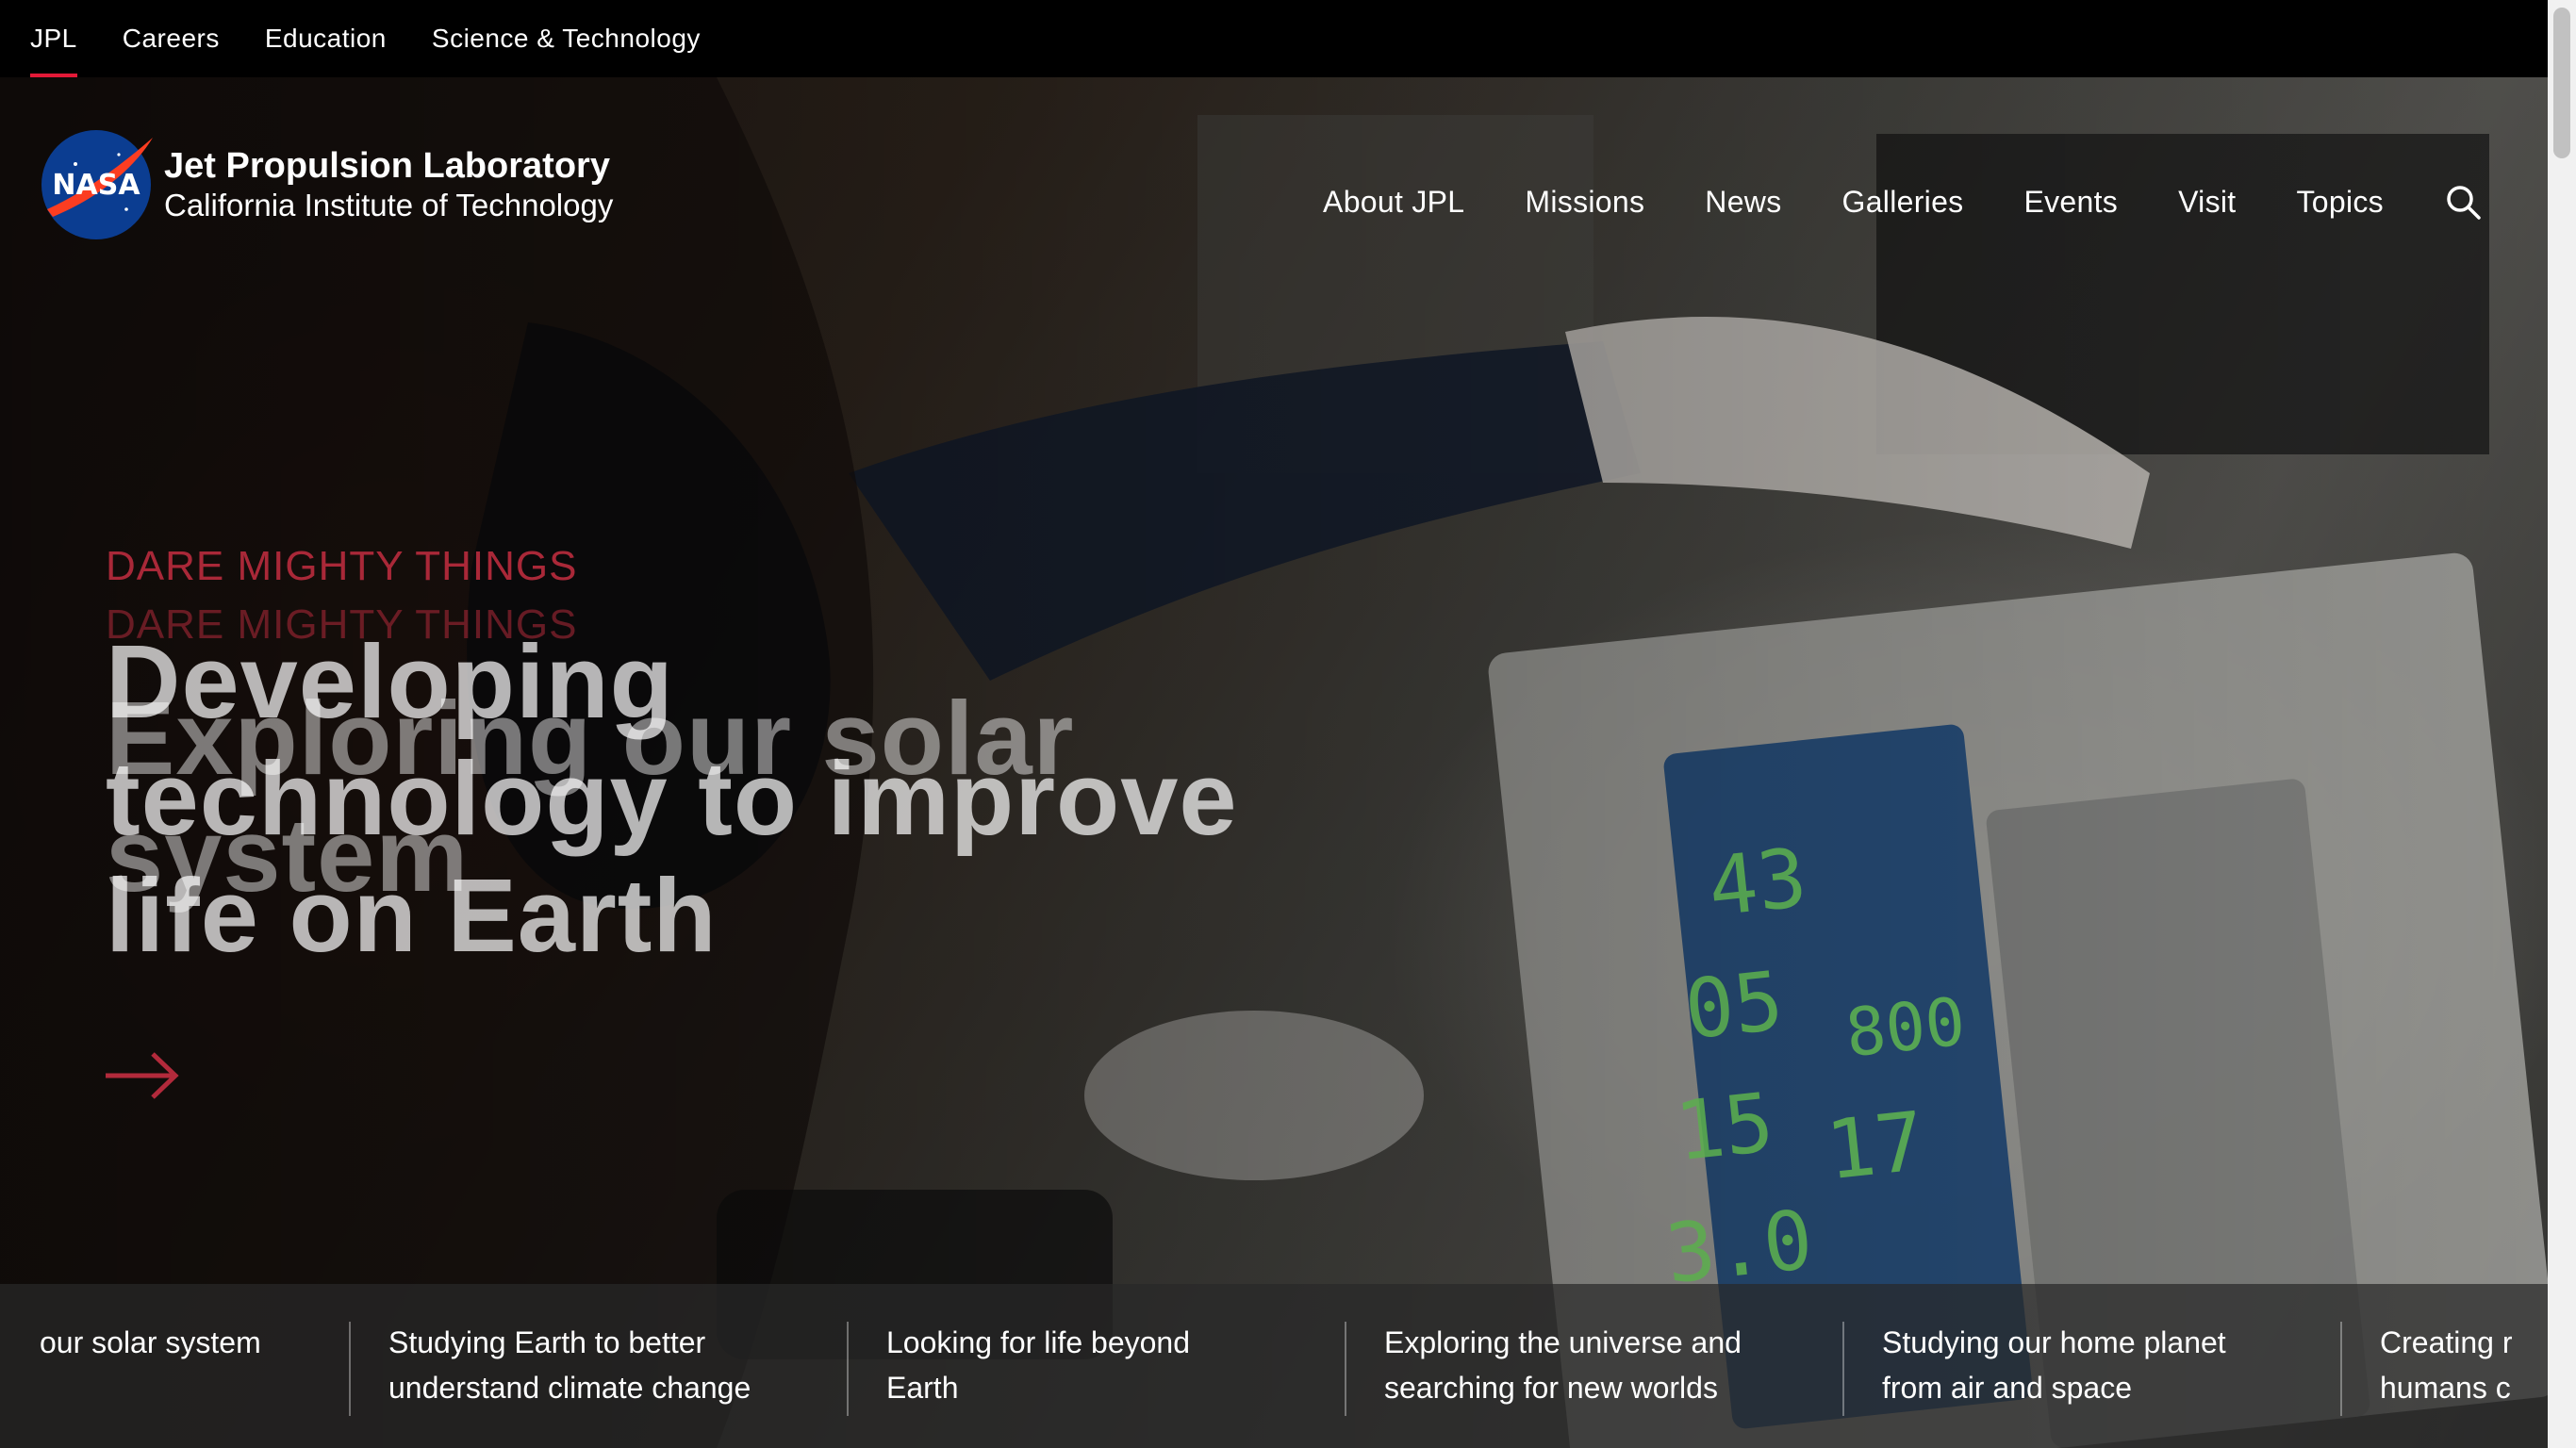 This screenshot has height=1448, width=2576. Describe the element at coordinates (2446, 1342) in the screenshot. I see `carousel-item-text: Creating r` at that location.